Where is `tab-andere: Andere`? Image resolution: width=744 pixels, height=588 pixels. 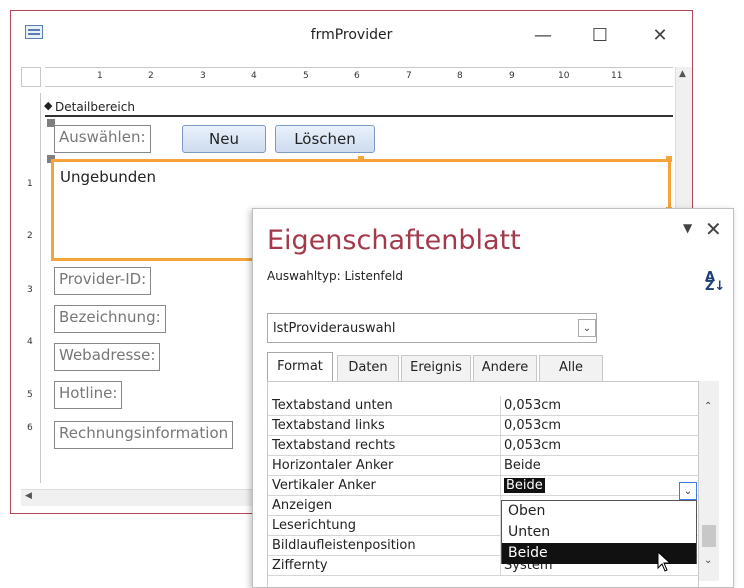
tab-andere: Andere is located at coordinates (505, 368).